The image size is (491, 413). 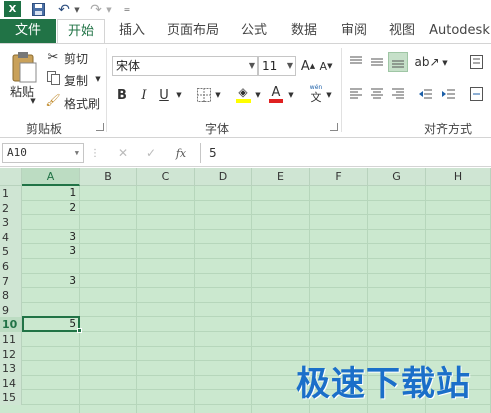 I want to click on paste-icon, so click(x=24, y=67).